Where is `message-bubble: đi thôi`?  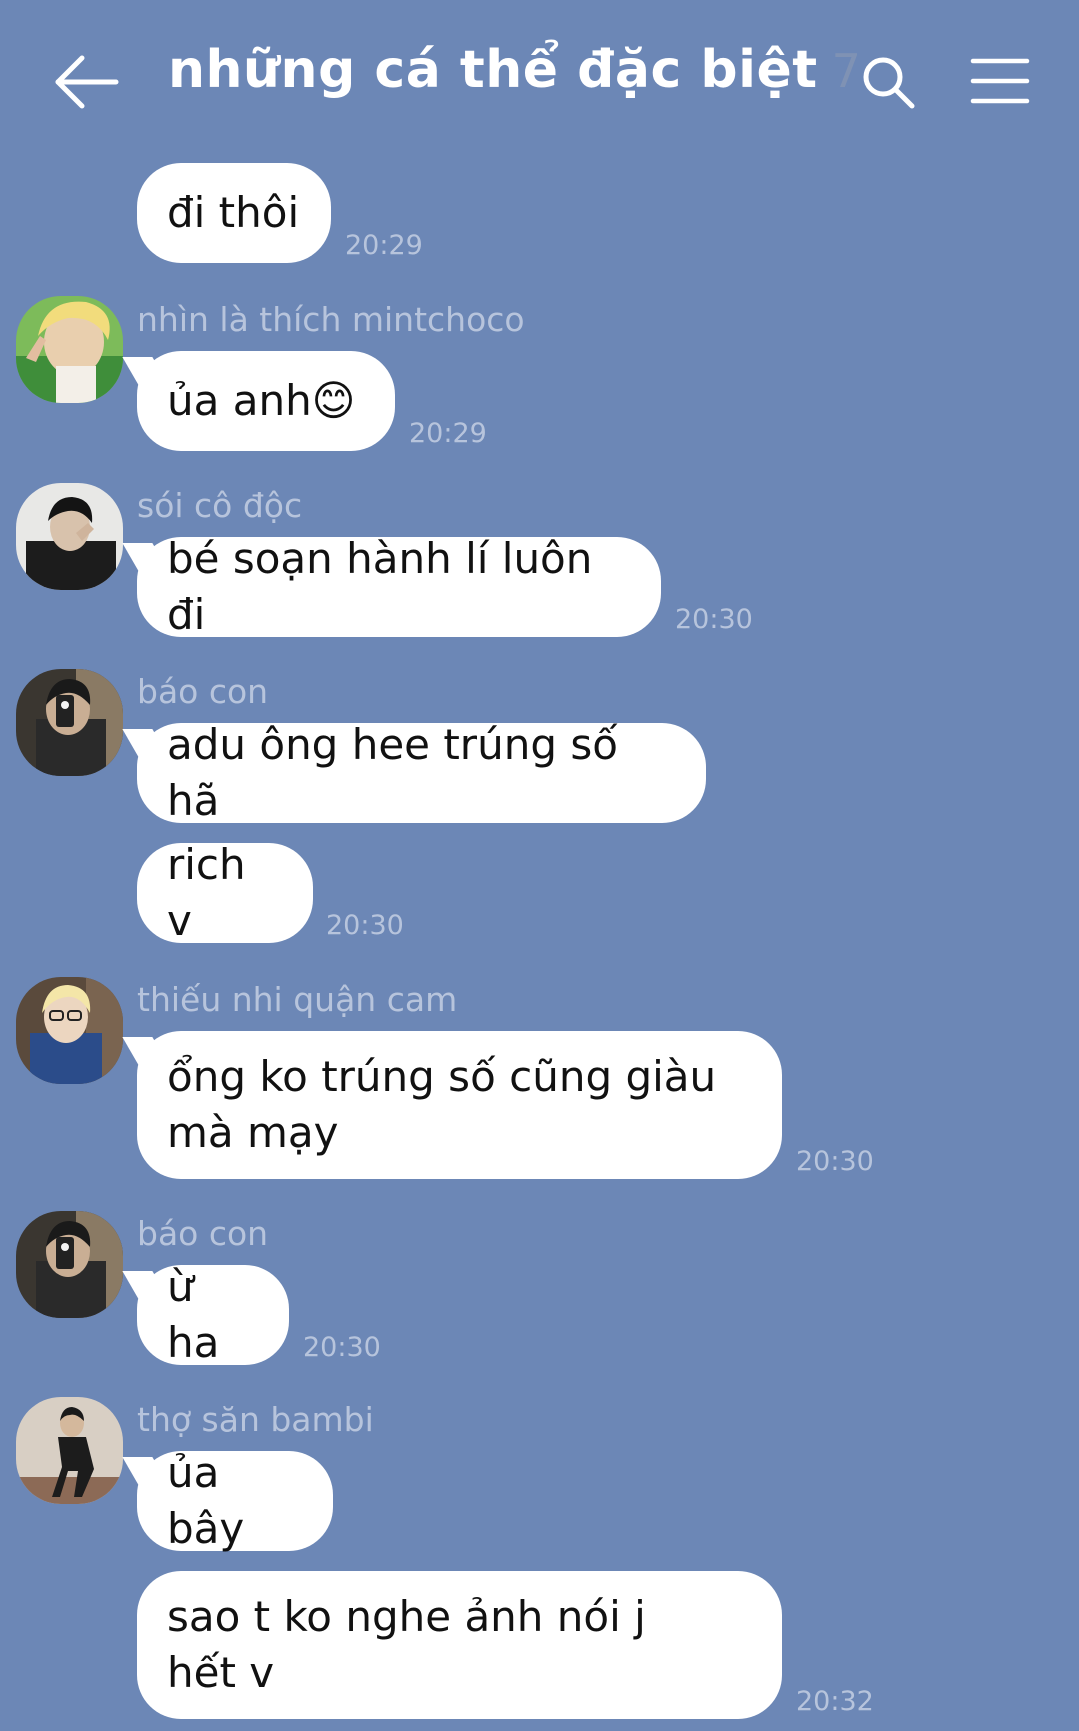 message-bubble: đi thôi is located at coordinates (234, 213).